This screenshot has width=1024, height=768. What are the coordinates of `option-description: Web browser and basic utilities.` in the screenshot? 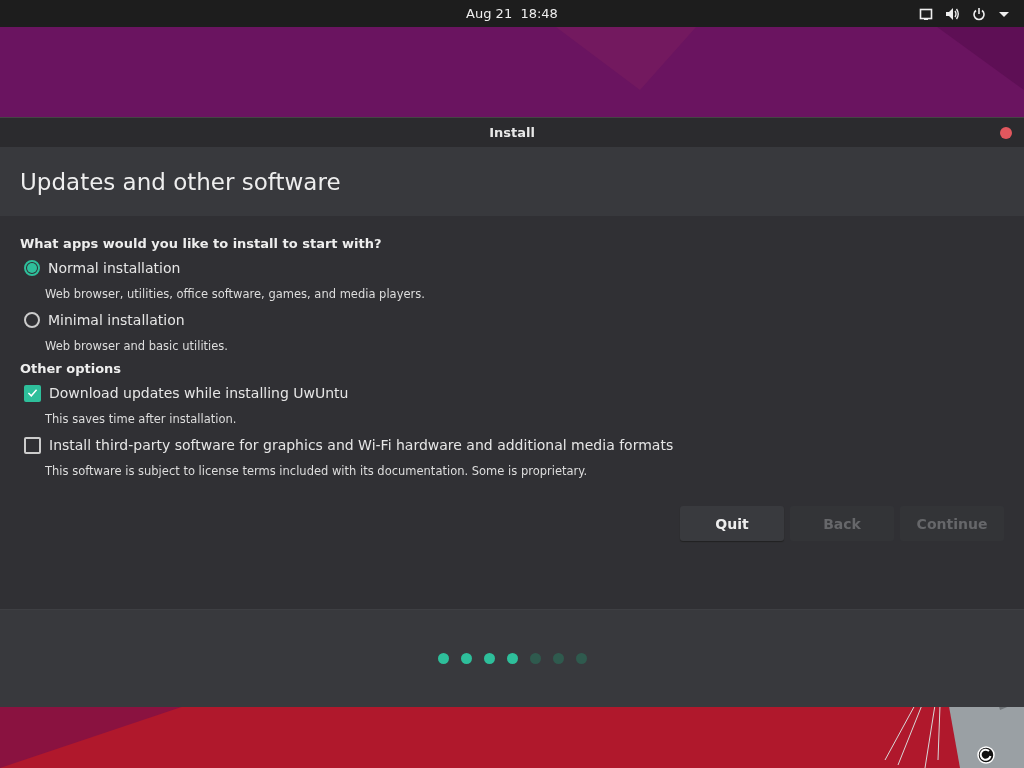 It's located at (136, 346).